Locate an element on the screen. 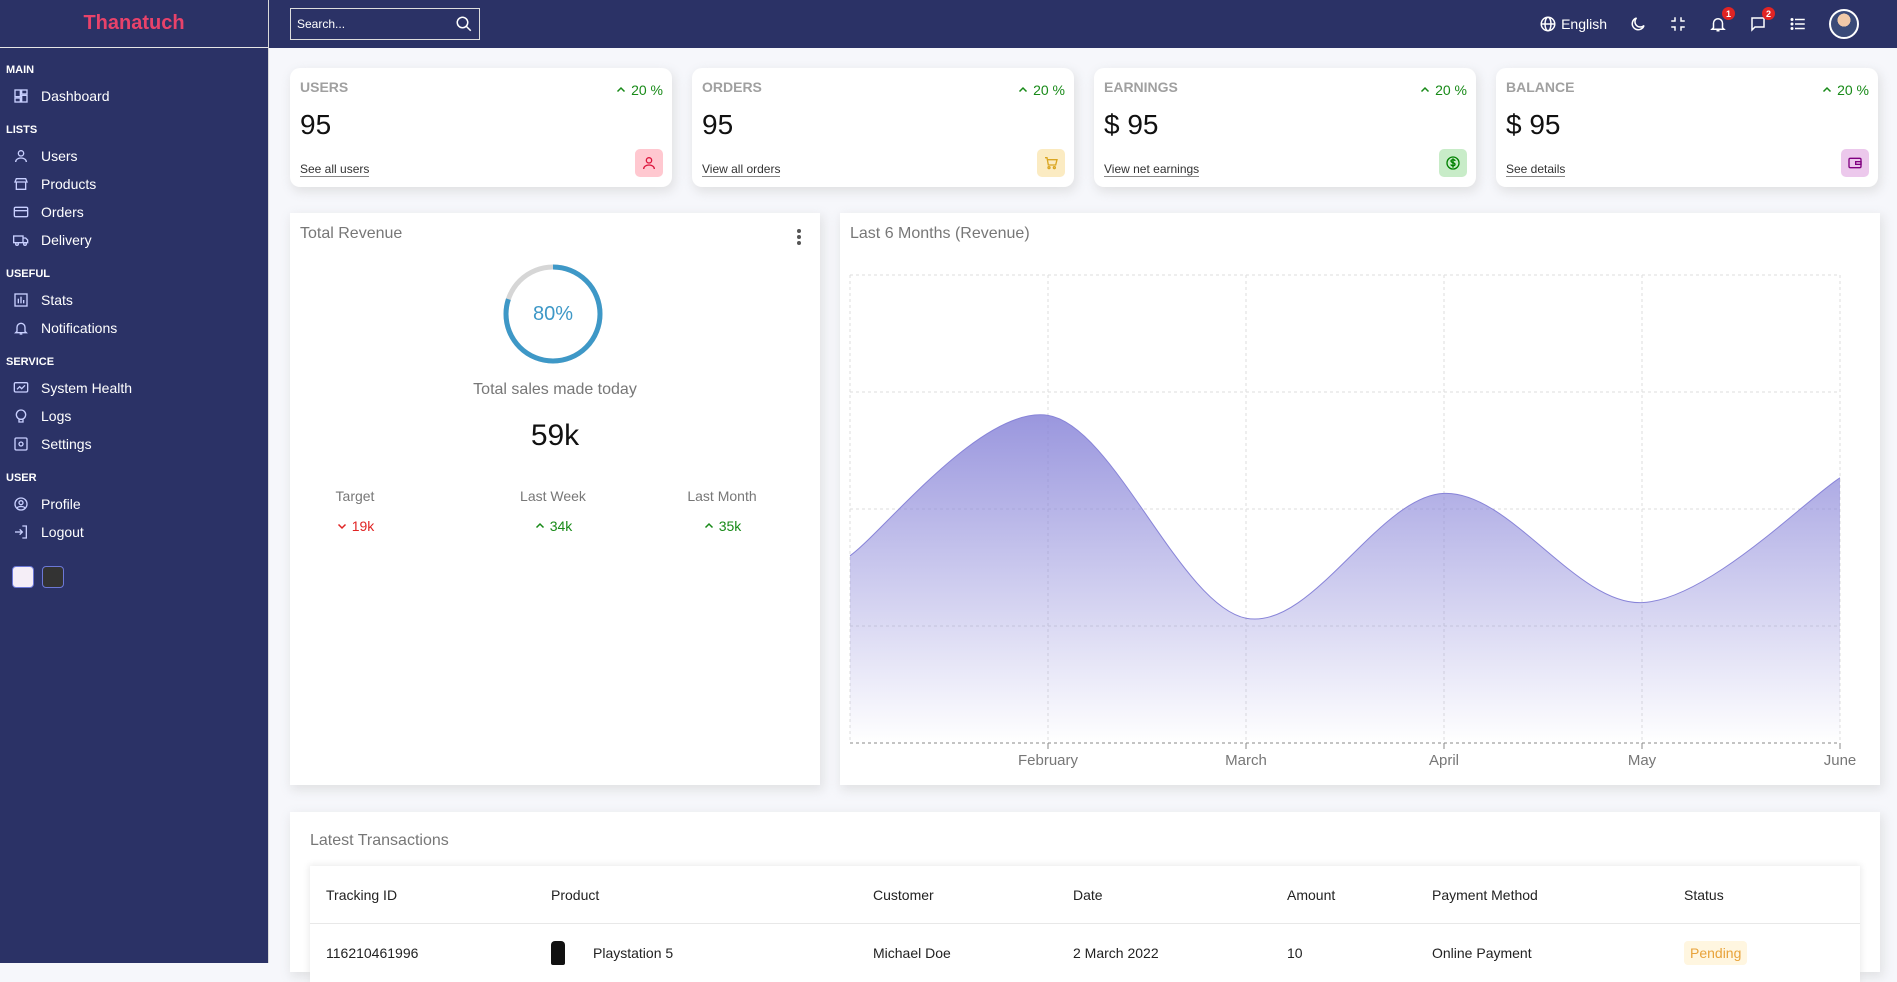  sidebar-item-system-health: System Health is located at coordinates (137, 388).